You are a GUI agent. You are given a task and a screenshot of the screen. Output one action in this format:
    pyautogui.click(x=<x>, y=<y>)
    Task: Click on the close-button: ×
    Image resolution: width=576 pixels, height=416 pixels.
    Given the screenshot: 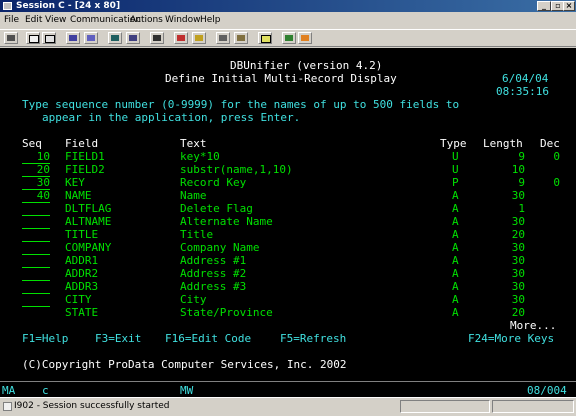 What is the action you would take?
    pyautogui.click(x=569, y=6)
    